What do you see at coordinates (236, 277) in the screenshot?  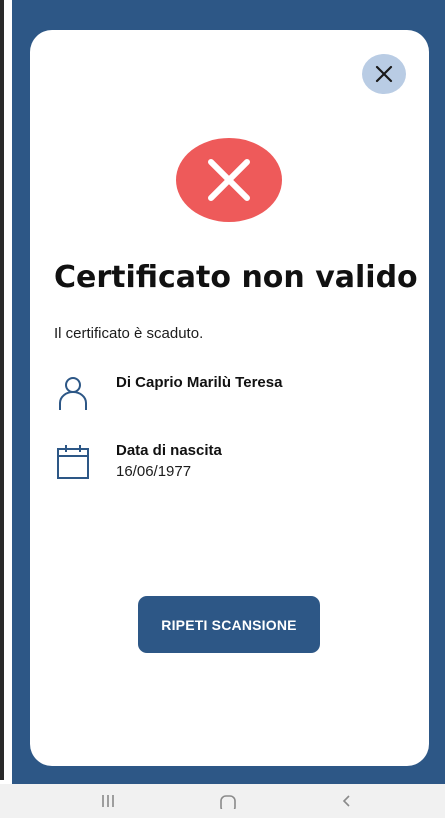 I see `page-title: Certificato non valido` at bounding box center [236, 277].